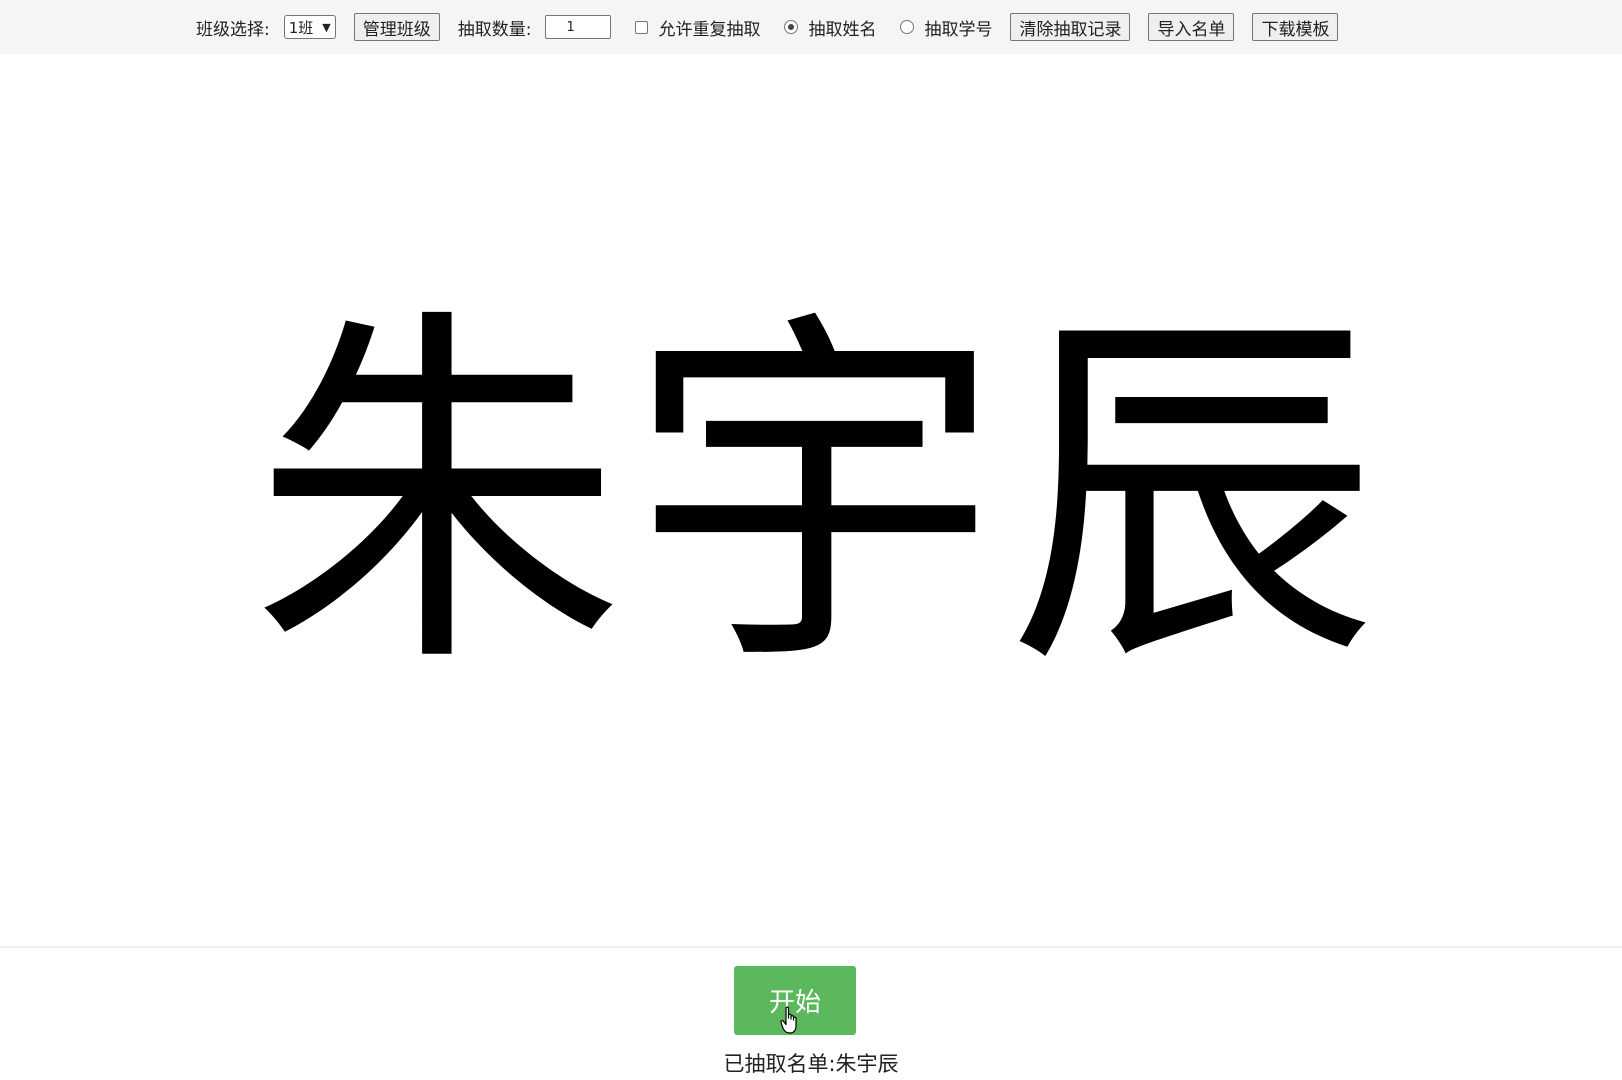  I want to click on class-select: 1班 ▼, so click(309, 27).